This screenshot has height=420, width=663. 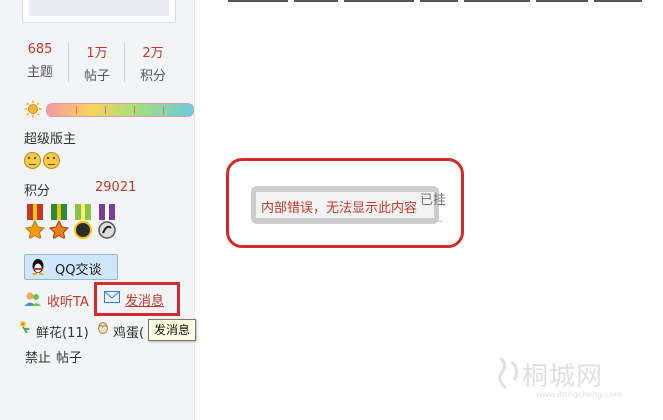 I want to click on site-watermark: 桐城网 www.itongcheng.com, so click(x=572, y=379).